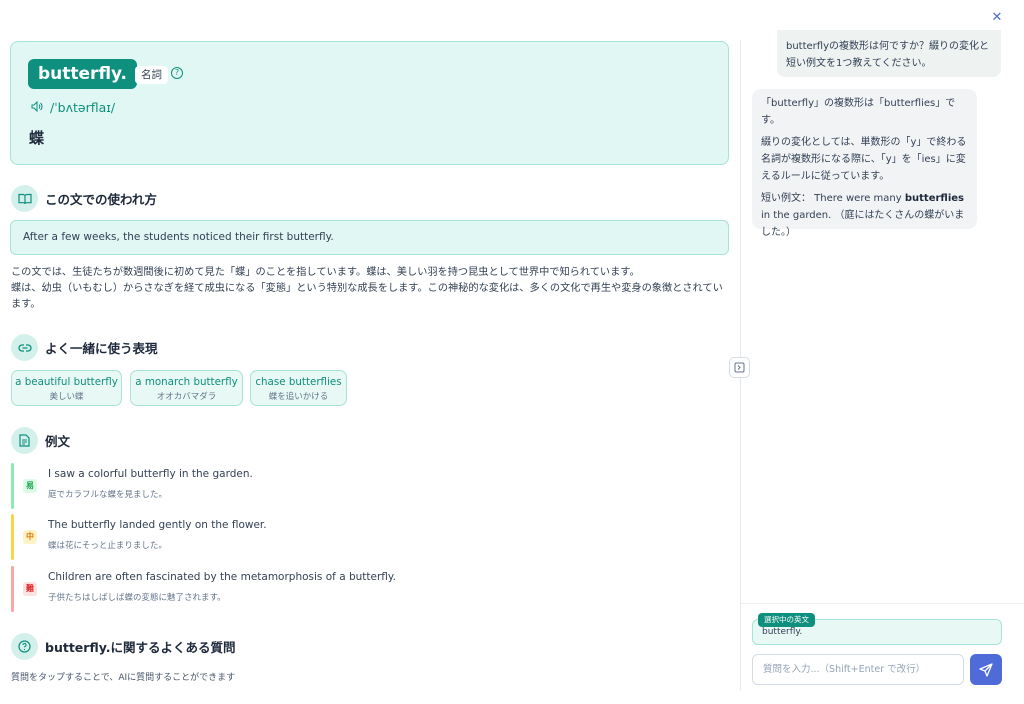 The image size is (1024, 704). Describe the element at coordinates (30, 537) in the screenshot. I see `level-badge: 中` at that location.